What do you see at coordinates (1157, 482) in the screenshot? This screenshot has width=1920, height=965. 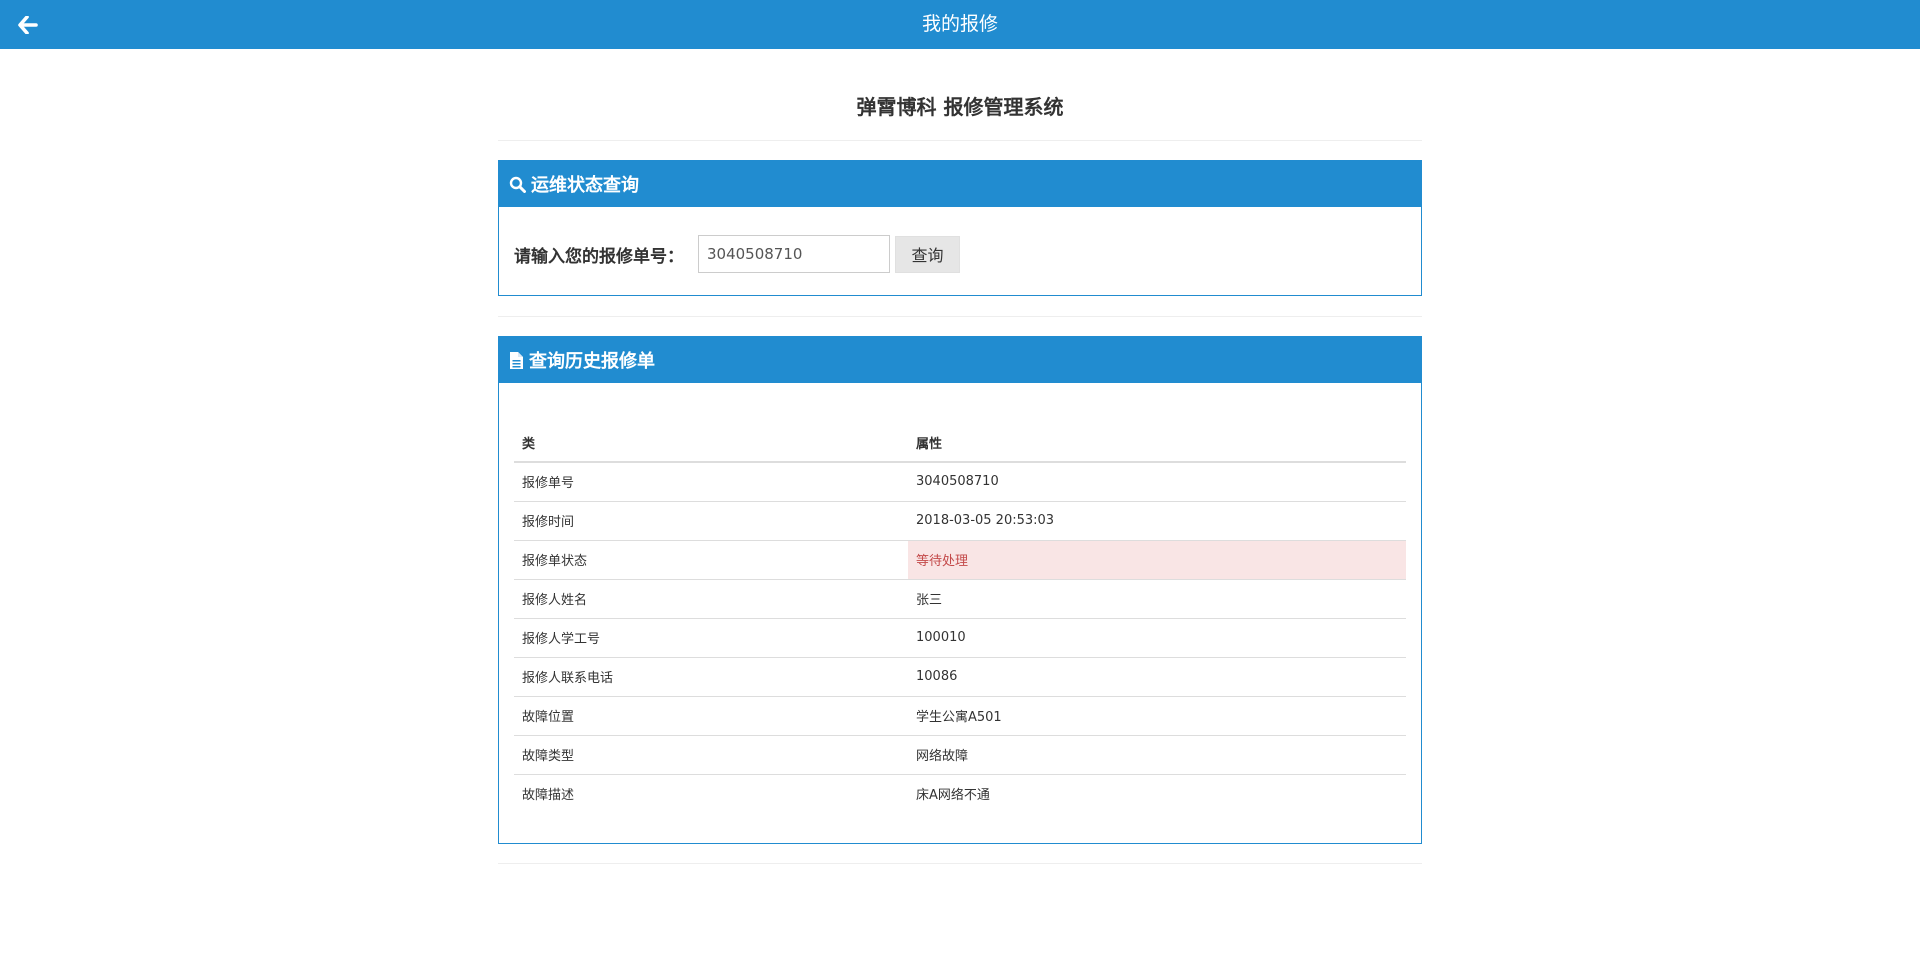 I see `row-value: 3040508710` at bounding box center [1157, 482].